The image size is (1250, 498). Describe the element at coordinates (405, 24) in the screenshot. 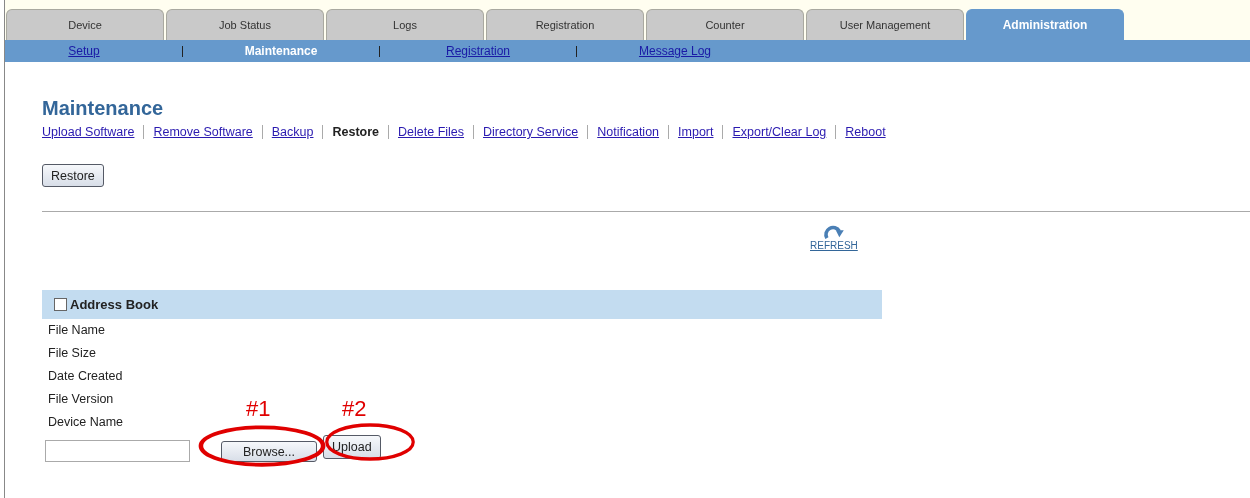

I see `nav-tab: Logs` at that location.